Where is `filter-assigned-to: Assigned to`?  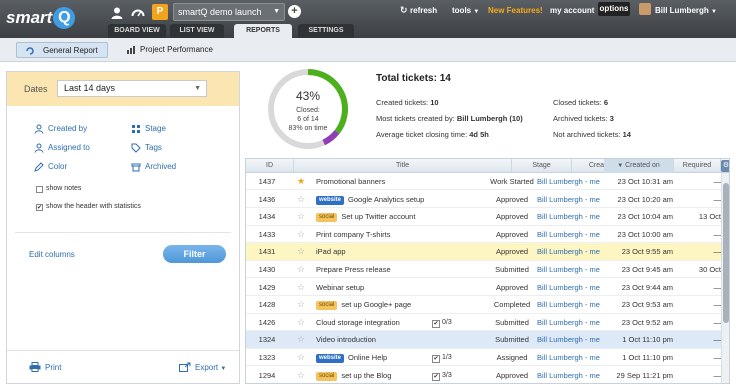
filter-assigned-to: Assigned to is located at coordinates (62, 148).